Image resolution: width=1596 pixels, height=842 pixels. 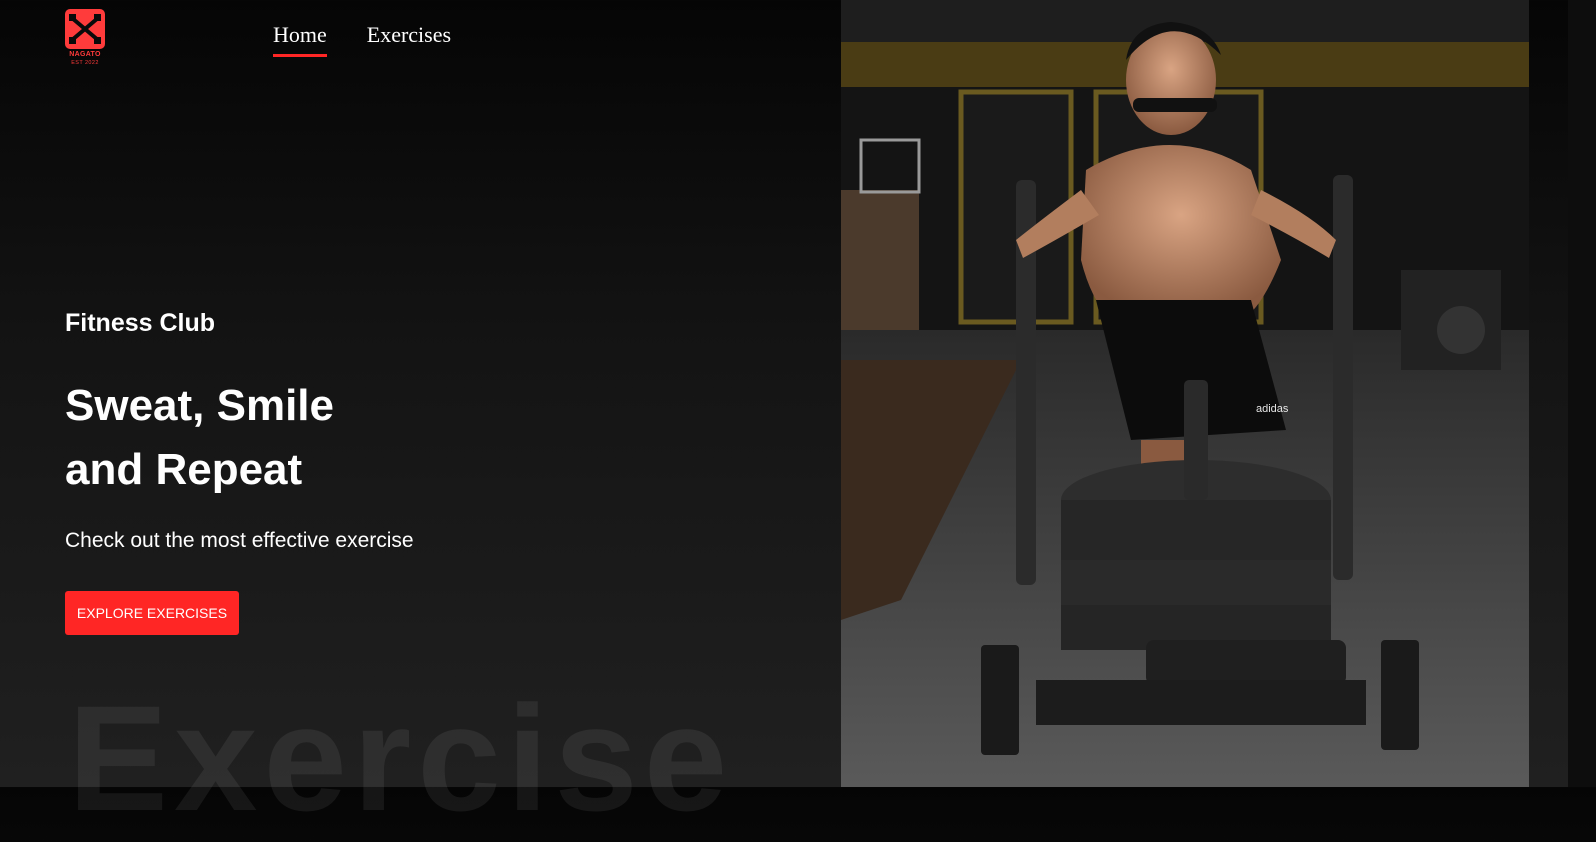 I want to click on brand-logo: NAGATO EST 2022, so click(x=85, y=38).